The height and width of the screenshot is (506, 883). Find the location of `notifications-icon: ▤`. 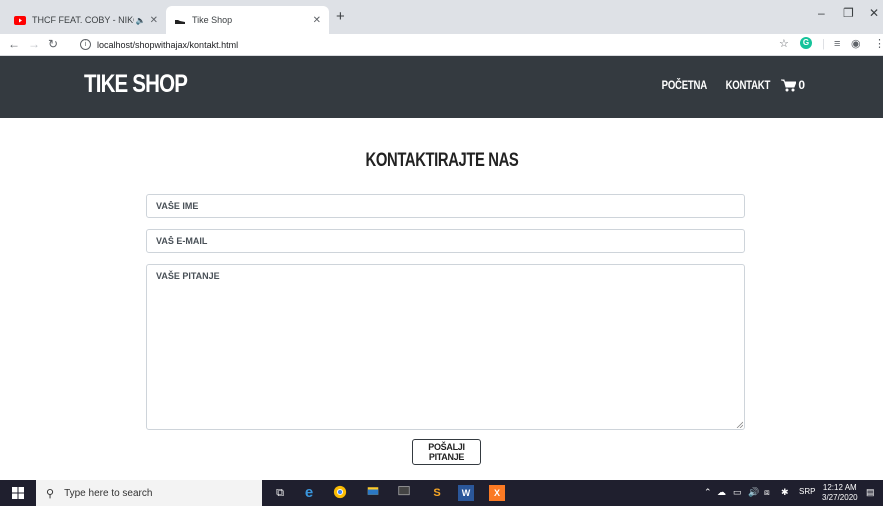

notifications-icon: ▤ is located at coordinates (870, 492).